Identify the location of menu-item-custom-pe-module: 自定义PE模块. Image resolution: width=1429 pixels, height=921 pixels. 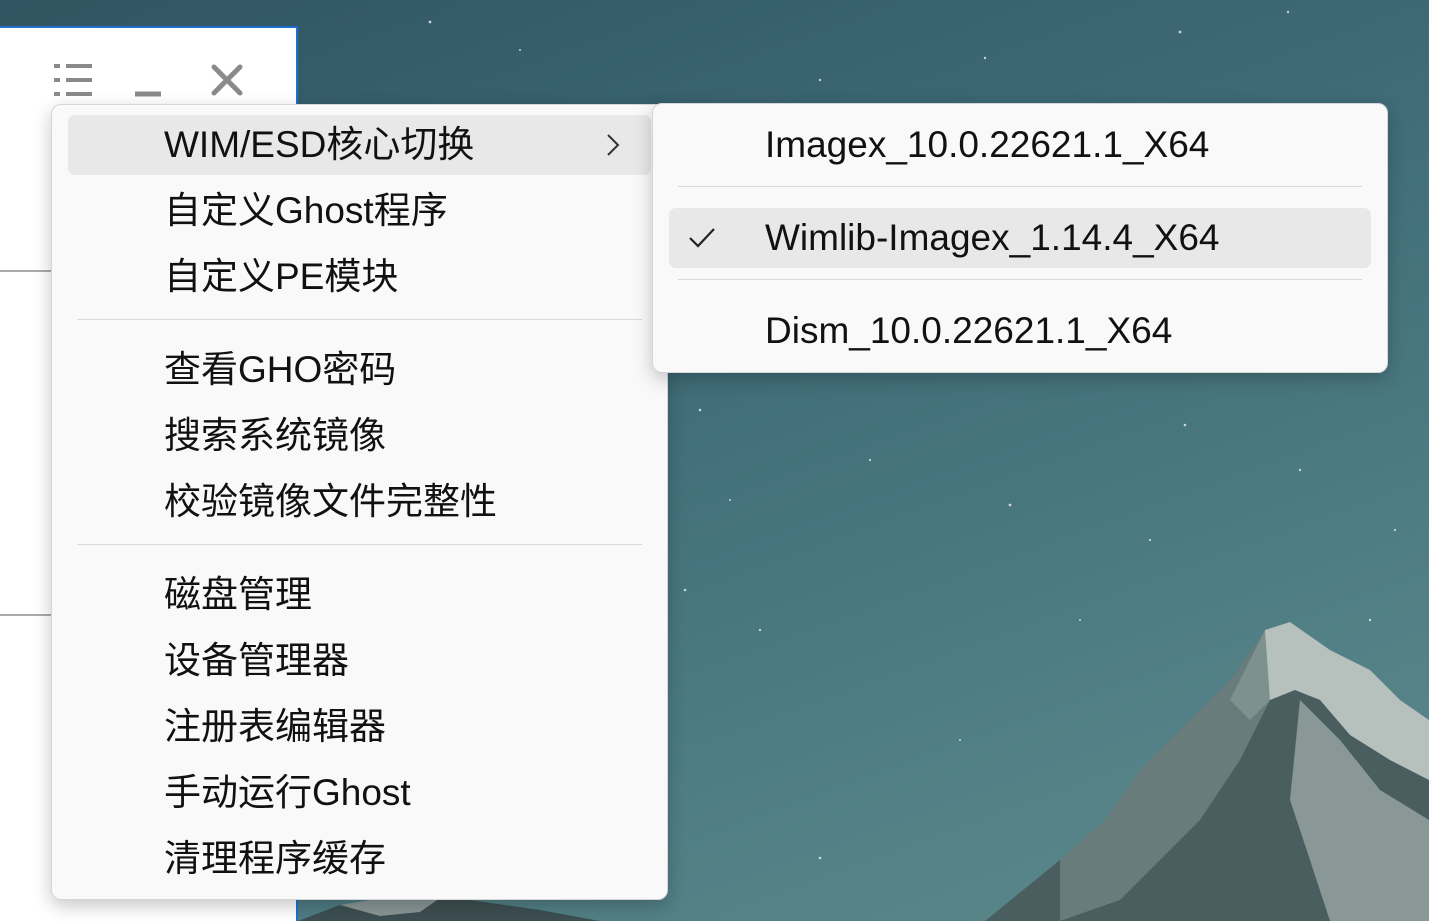
(359, 277).